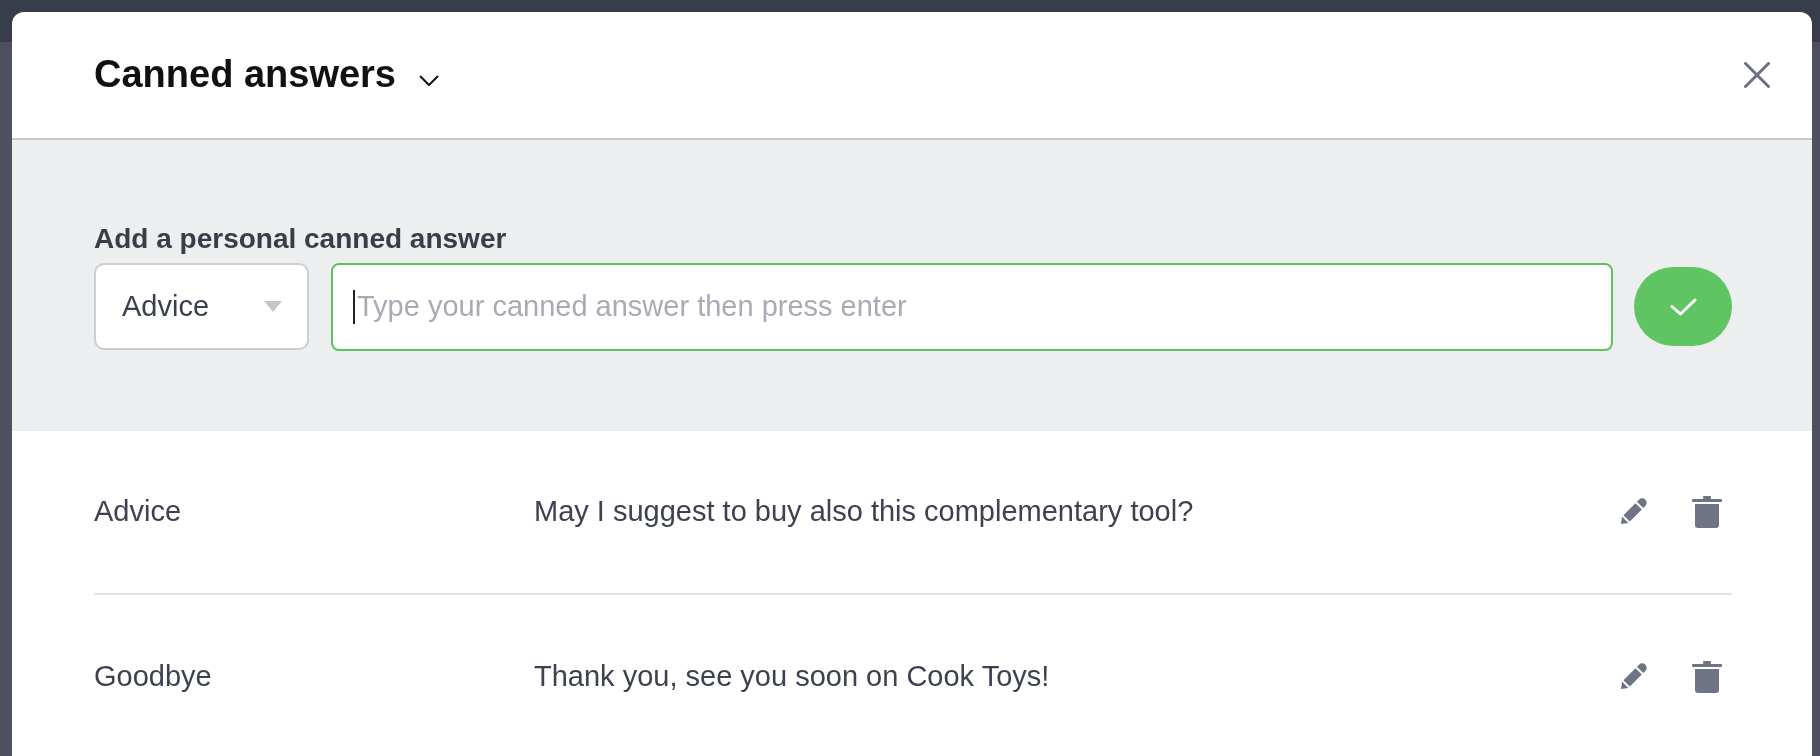 The height and width of the screenshot is (756, 1820). What do you see at coordinates (864, 511) in the screenshot?
I see `answer-text: May I suggest to buy also this complementary tool?` at bounding box center [864, 511].